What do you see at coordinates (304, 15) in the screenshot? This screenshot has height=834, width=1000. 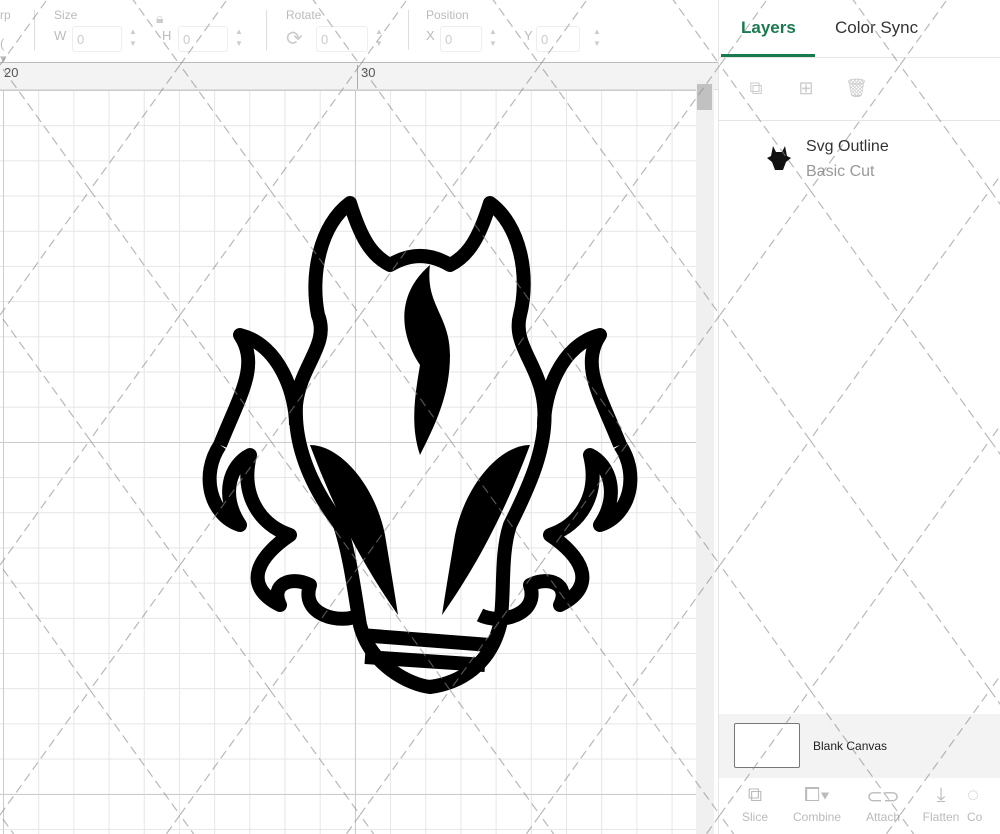 I see `rotate-label: Rotate` at bounding box center [304, 15].